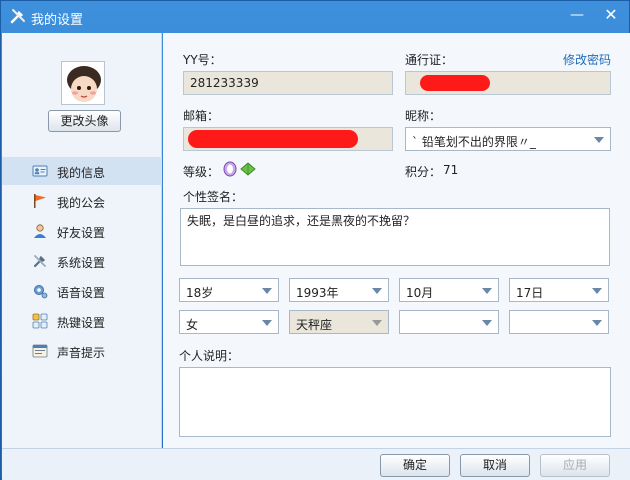  I want to click on points-value: 71, so click(451, 170).